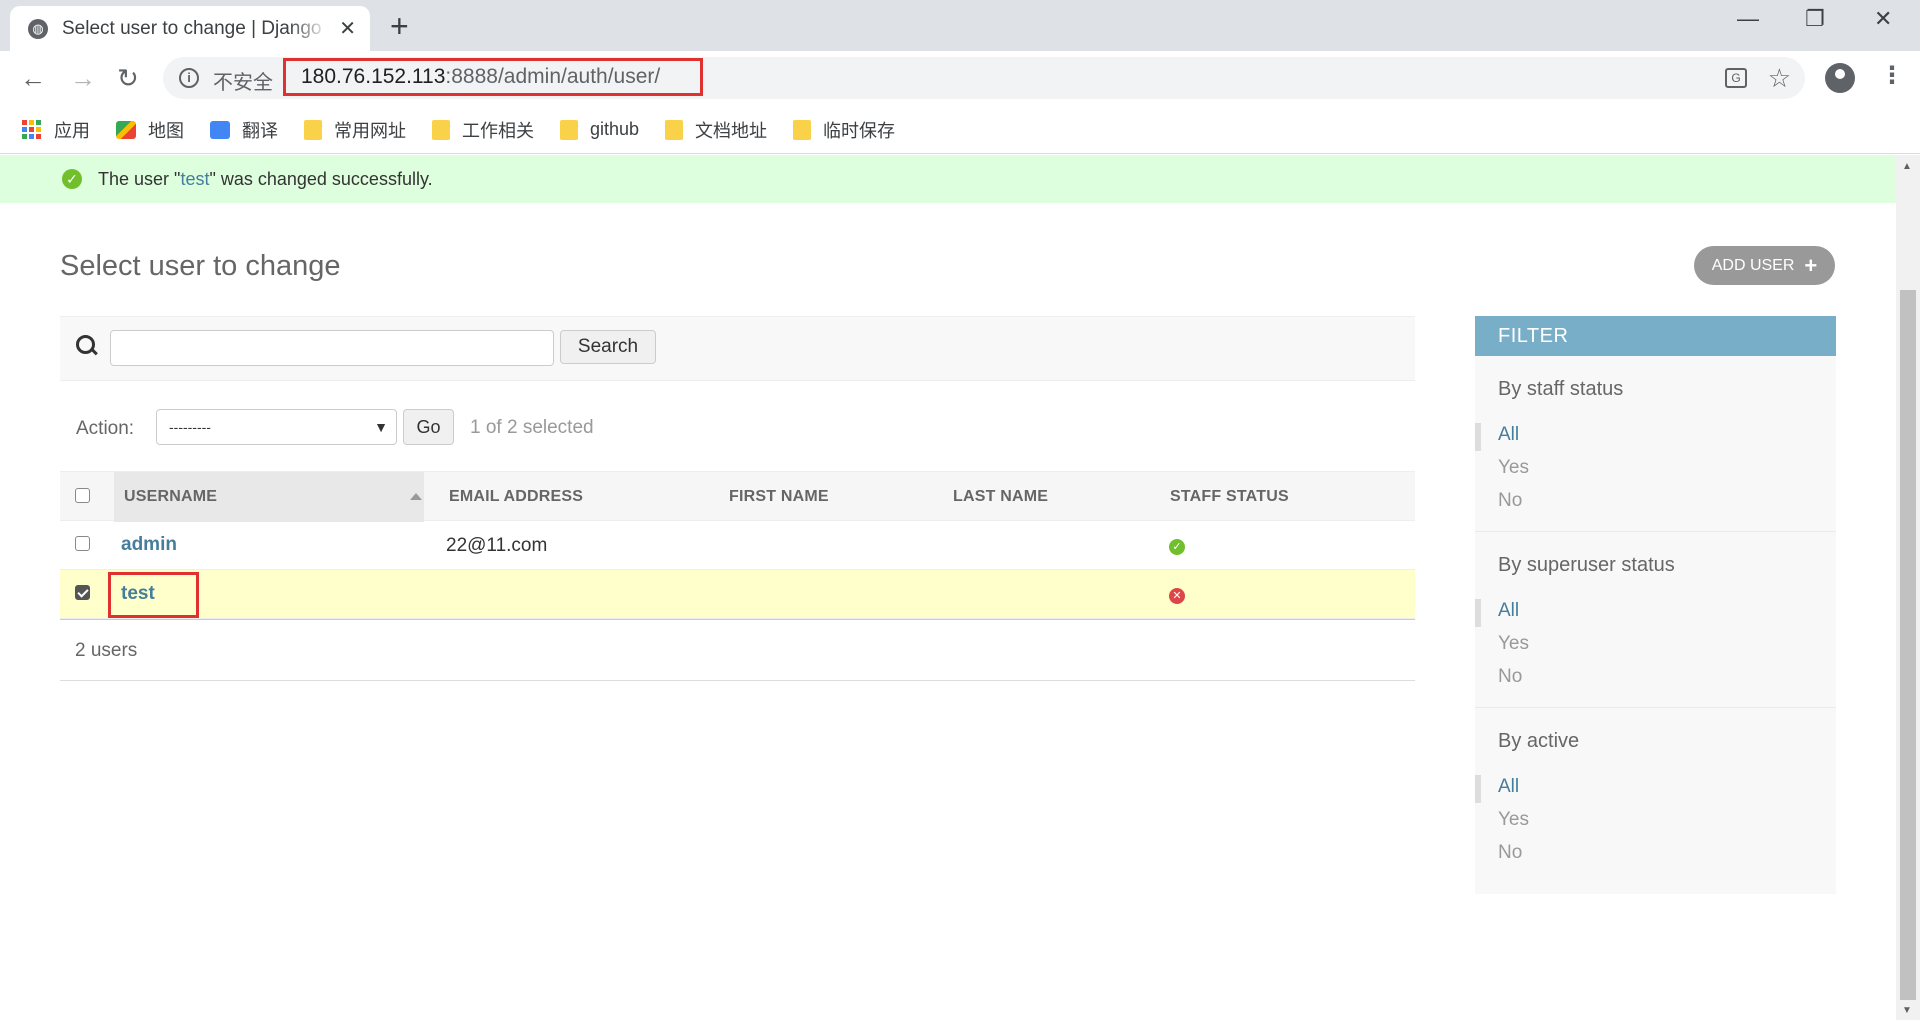 The height and width of the screenshot is (1020, 1920). Describe the element at coordinates (38, 28) in the screenshot. I see `globe-icon: ◍` at that location.